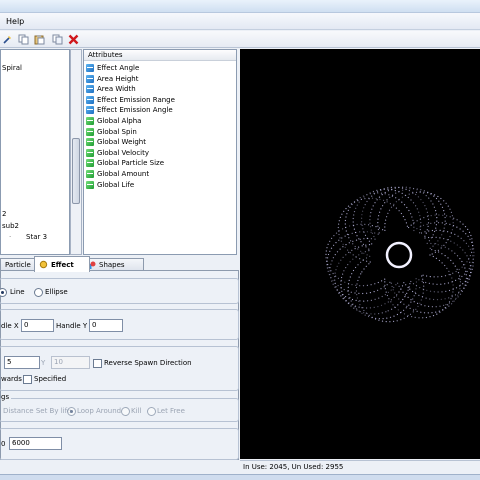 Image resolution: width=480 pixels, height=480 pixels. Describe the element at coordinates (171, 411) in the screenshot. I see `let-free-label: Let Free` at that location.